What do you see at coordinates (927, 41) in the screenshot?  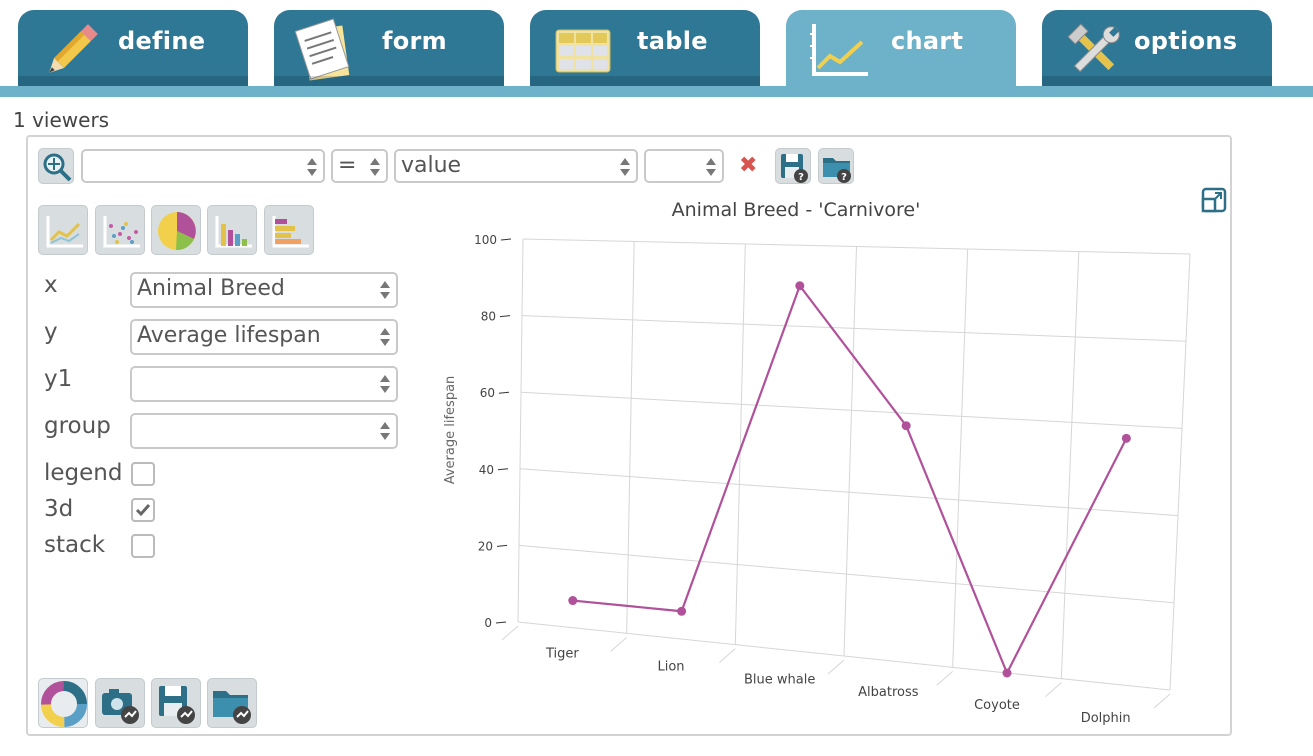 I see `tab-chart-label: chart` at bounding box center [927, 41].